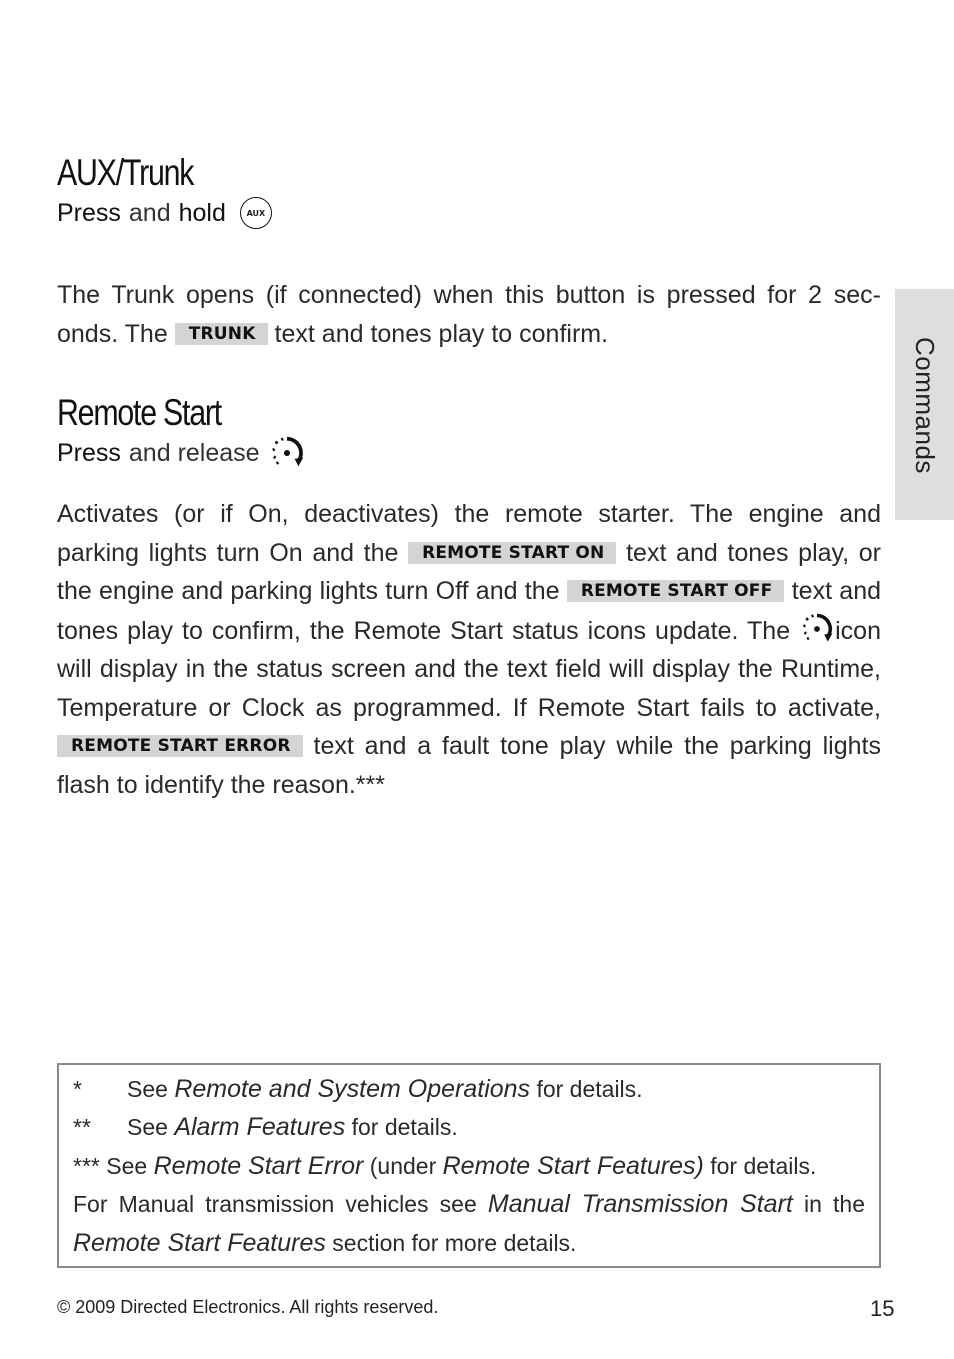 Image resolution: width=954 pixels, height=1359 pixels. I want to click on footnote-ref: Alarm Features, so click(260, 1127).